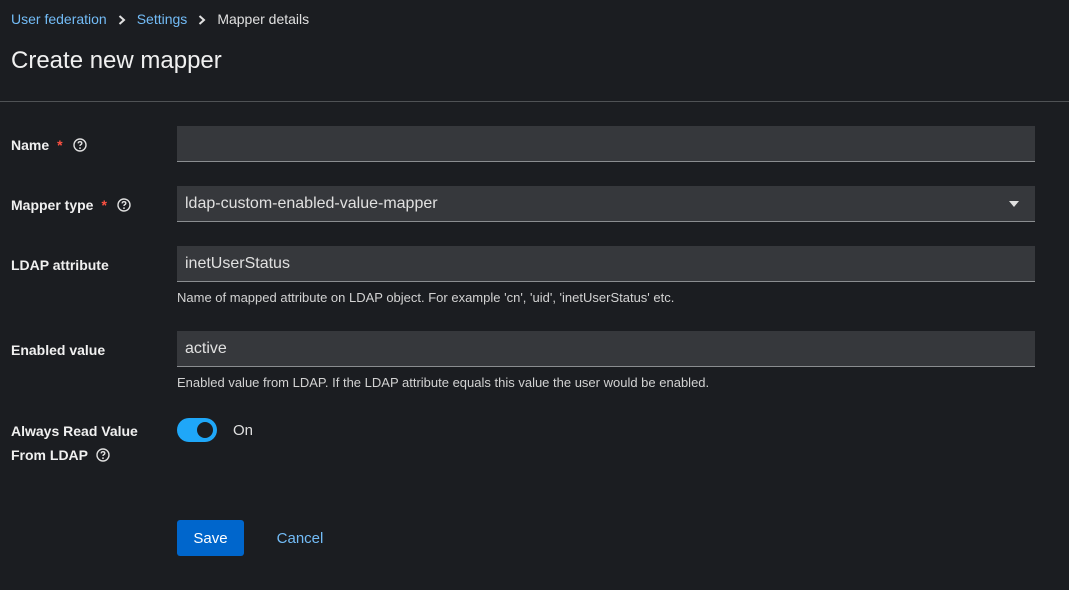  I want to click on always-read-label: Always Read Value From LDAP, so click(74, 443).